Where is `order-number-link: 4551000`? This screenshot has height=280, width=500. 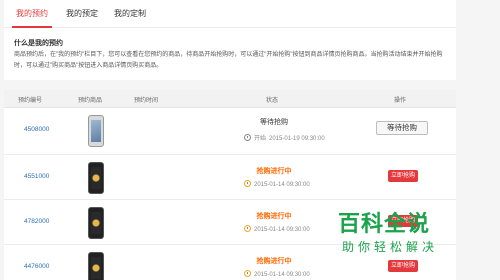 order-number-link: 4551000 is located at coordinates (36, 176).